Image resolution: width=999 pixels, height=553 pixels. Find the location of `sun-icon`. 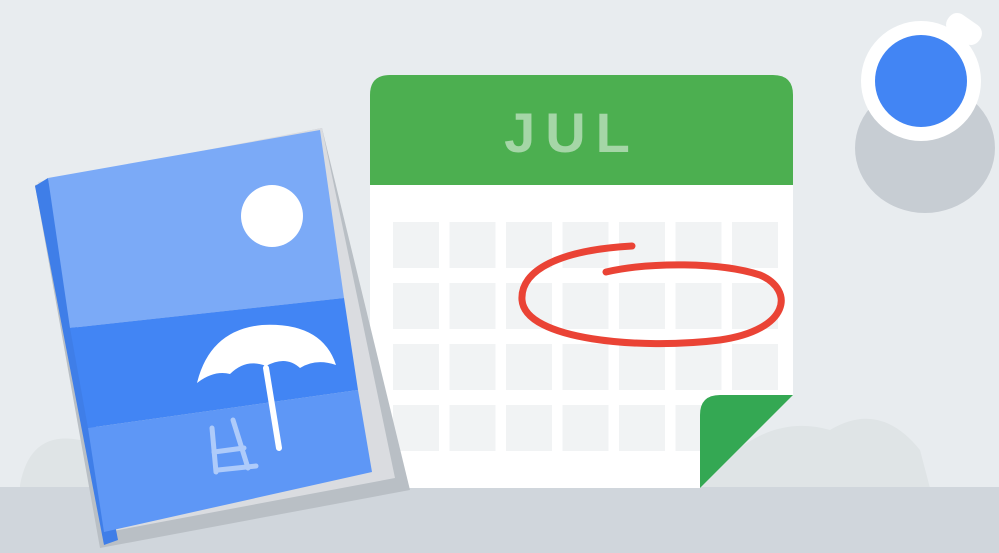

sun-icon is located at coordinates (272, 216).